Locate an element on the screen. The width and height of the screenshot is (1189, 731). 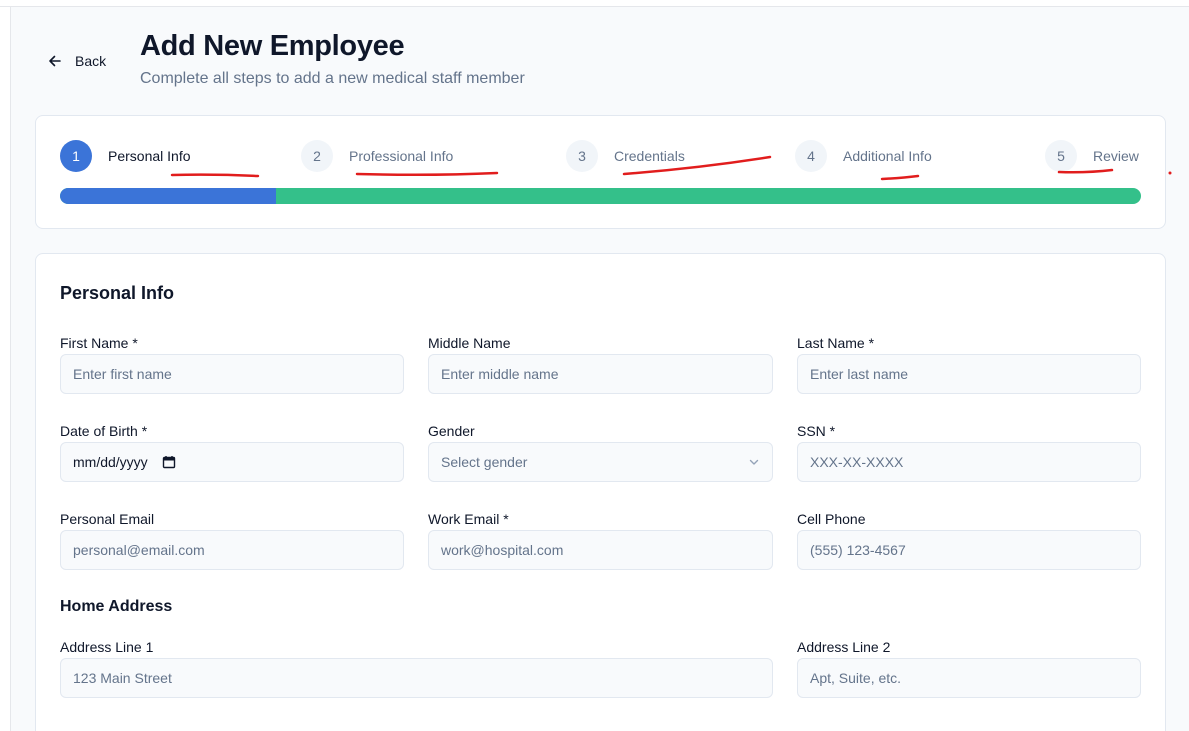
personal-email-input is located at coordinates (232, 550).